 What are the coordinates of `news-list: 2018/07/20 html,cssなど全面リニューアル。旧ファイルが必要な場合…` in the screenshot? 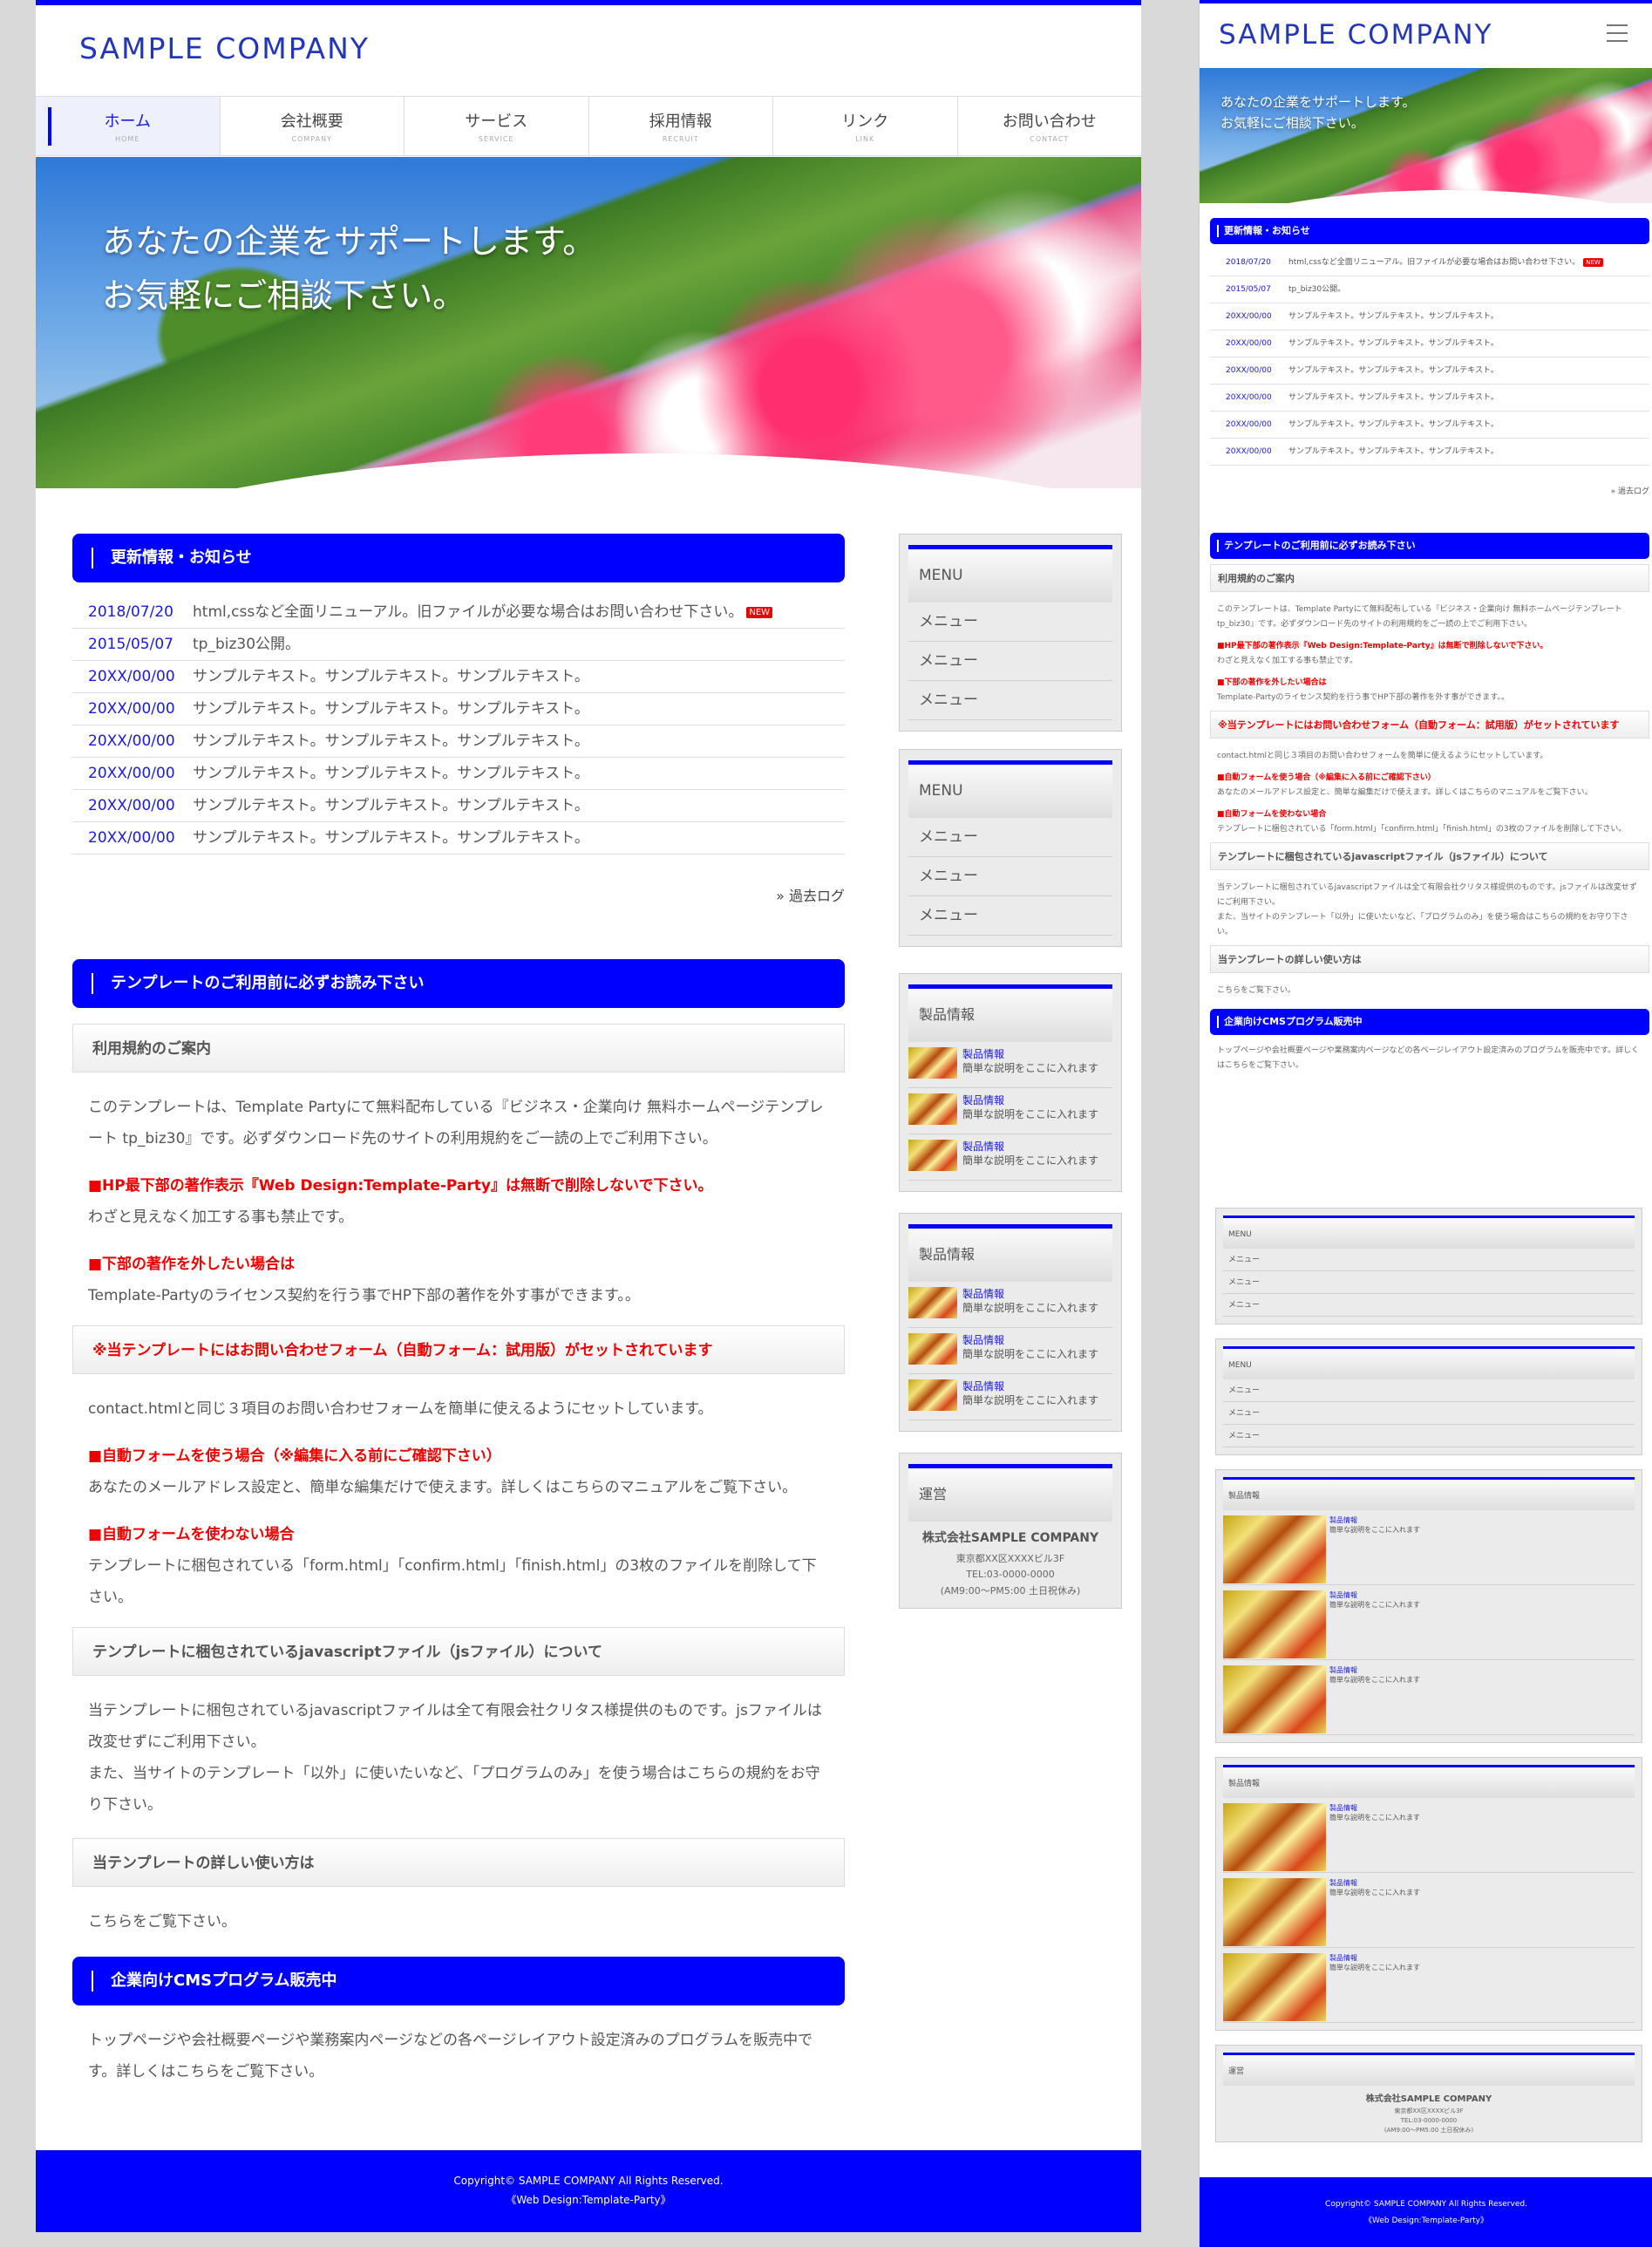 It's located at (458, 725).